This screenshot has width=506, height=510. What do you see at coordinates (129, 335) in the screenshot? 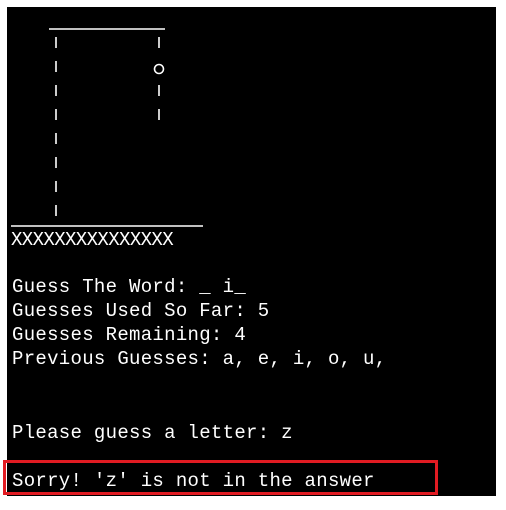
I see `guesses-remaining-line: Guesses Remaining: 4` at bounding box center [129, 335].